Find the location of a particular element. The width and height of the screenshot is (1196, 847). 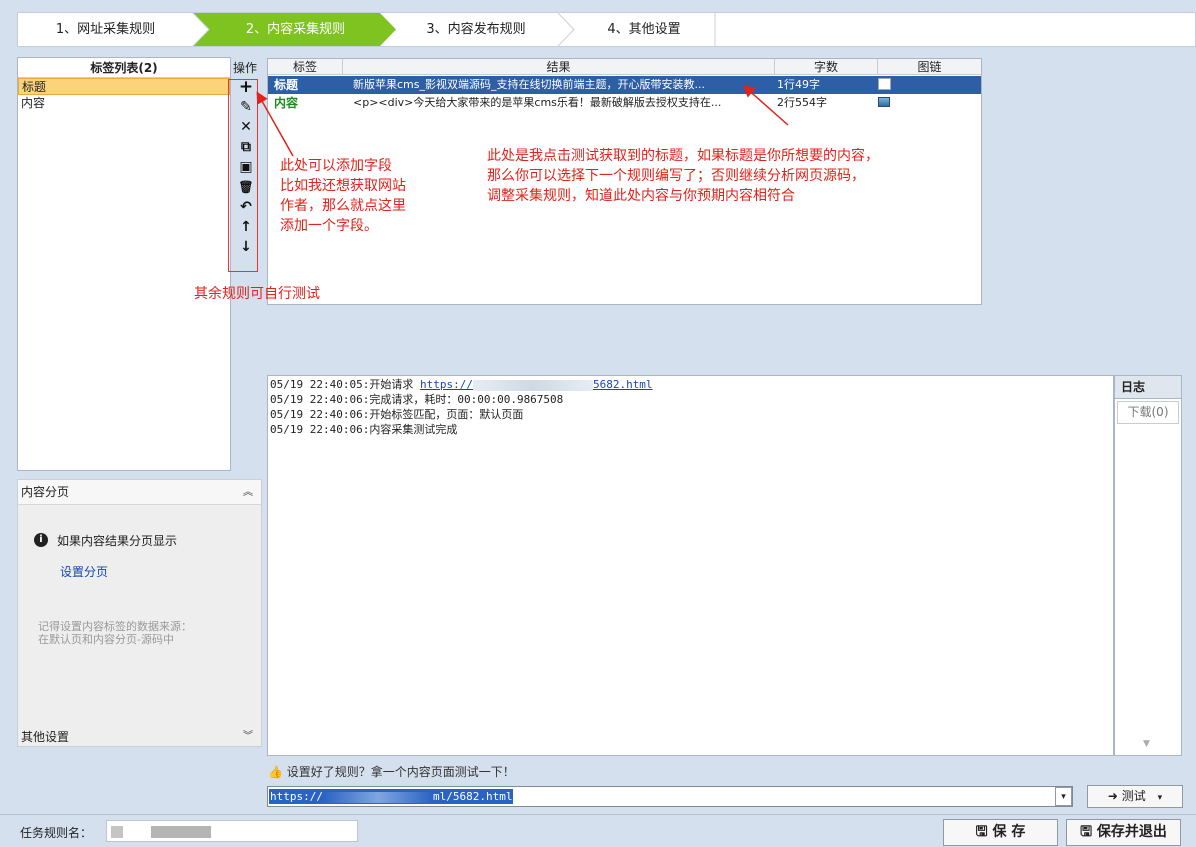

task-name-input is located at coordinates (232, 831).